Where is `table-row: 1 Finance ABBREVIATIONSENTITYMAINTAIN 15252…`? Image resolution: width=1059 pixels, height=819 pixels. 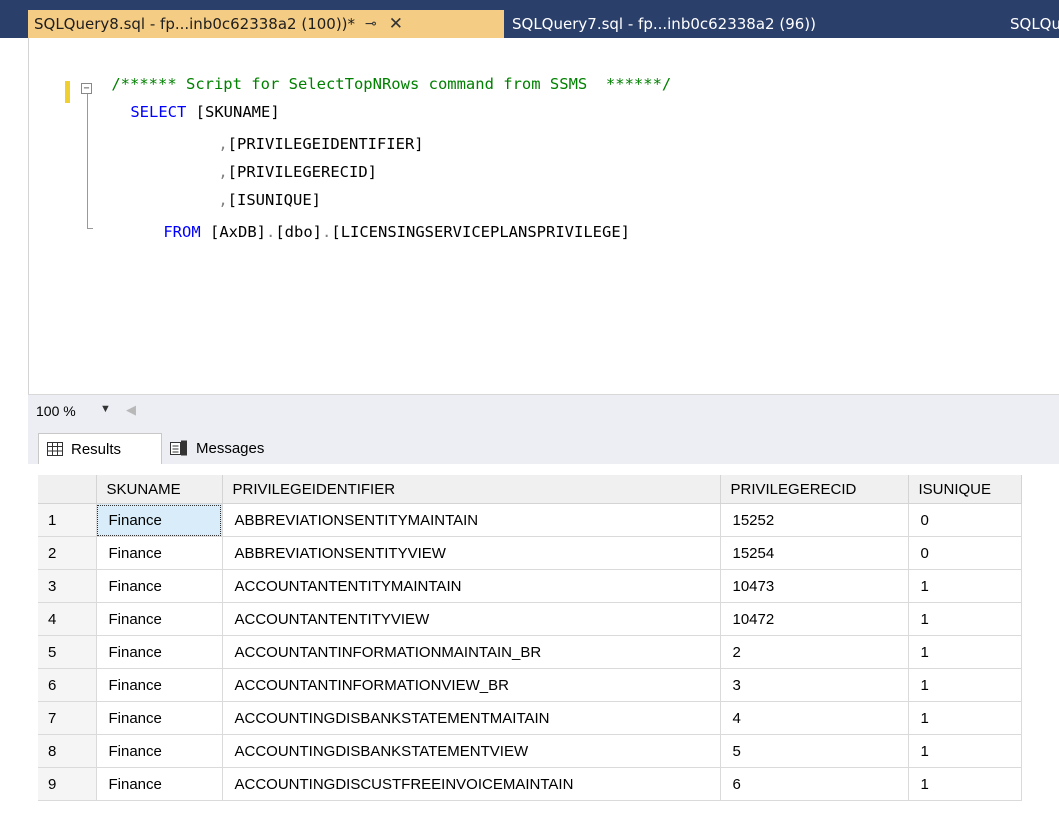 table-row: 1 Finance ABBREVIATIONSENTITYMAINTAIN 15252… is located at coordinates (530, 520).